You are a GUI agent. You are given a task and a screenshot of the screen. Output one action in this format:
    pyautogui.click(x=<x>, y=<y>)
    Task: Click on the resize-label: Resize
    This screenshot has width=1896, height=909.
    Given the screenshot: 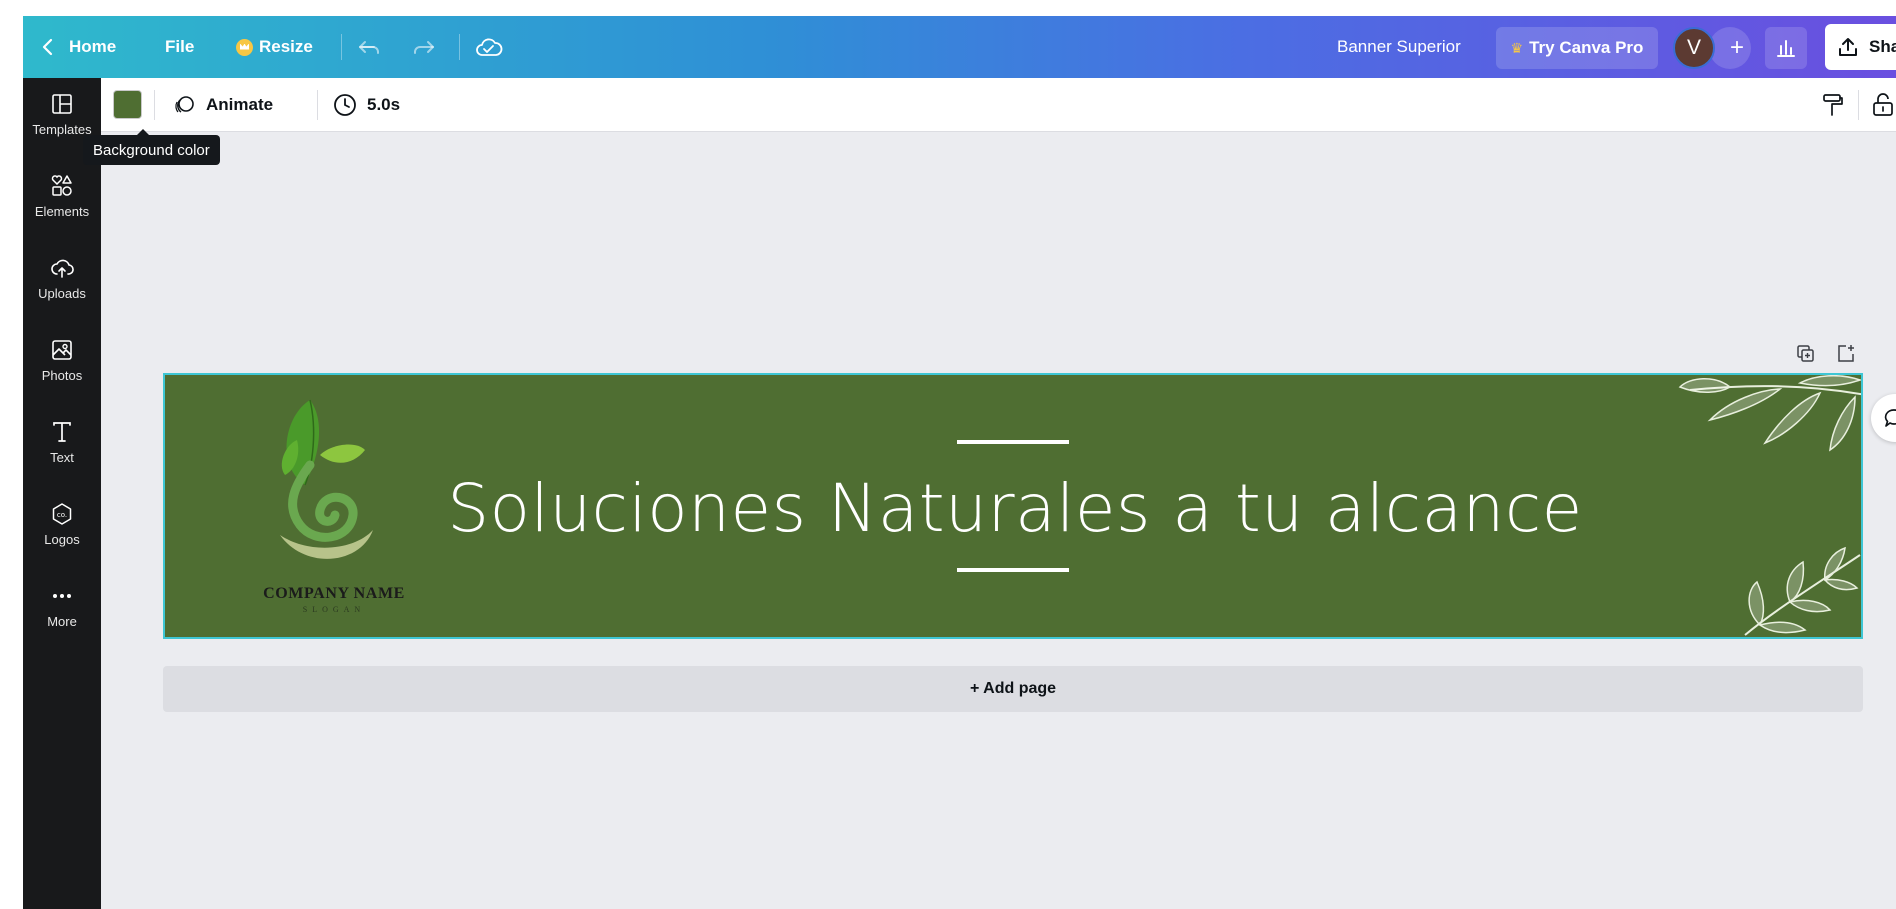 What is the action you would take?
    pyautogui.click(x=286, y=46)
    